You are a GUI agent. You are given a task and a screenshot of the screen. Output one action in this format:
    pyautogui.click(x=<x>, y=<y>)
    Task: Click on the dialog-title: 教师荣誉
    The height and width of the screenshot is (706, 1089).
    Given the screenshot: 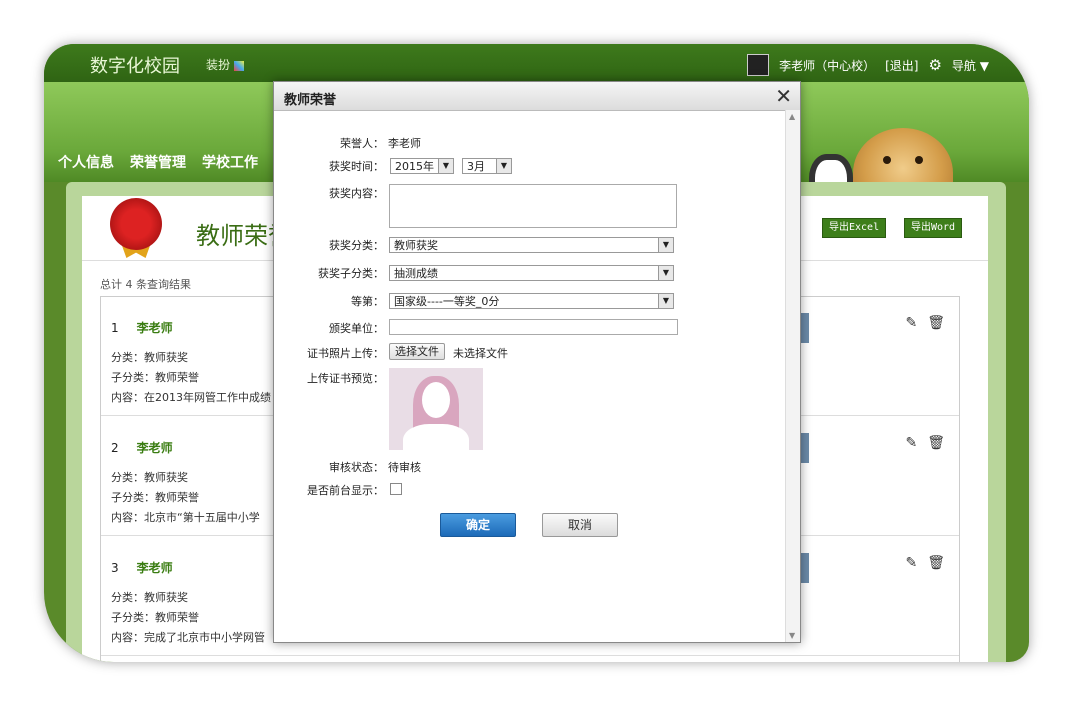 What is the action you would take?
    pyautogui.click(x=310, y=100)
    